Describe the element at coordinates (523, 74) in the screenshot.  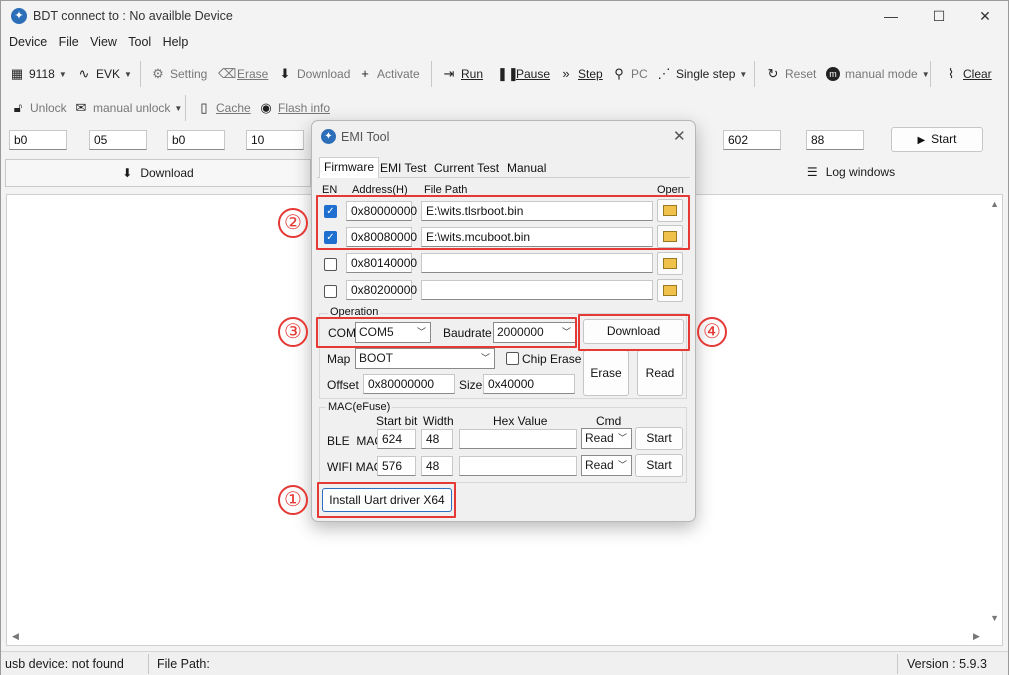
I see `pause-button: ❚❚ Pause` at that location.